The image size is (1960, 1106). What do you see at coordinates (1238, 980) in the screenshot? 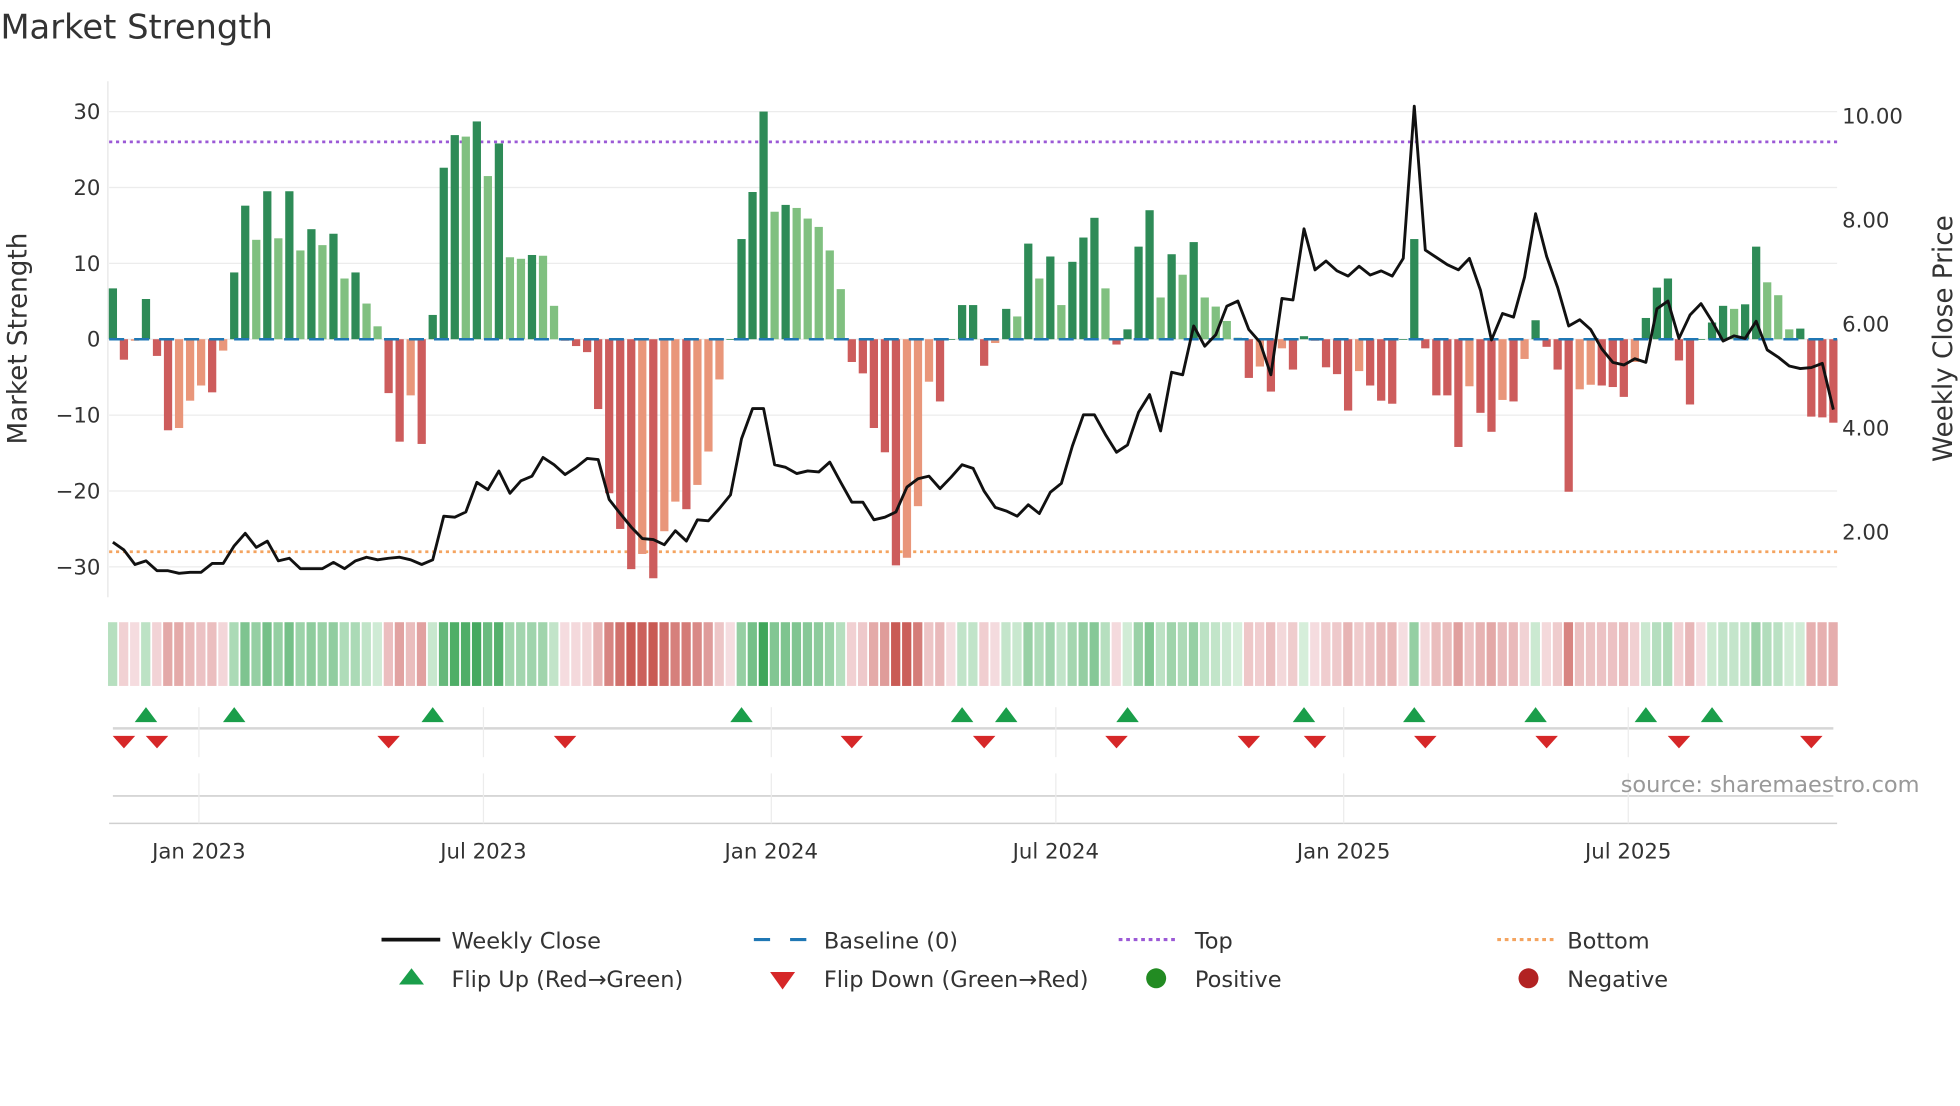
I see `legend-label: Positive` at bounding box center [1238, 980].